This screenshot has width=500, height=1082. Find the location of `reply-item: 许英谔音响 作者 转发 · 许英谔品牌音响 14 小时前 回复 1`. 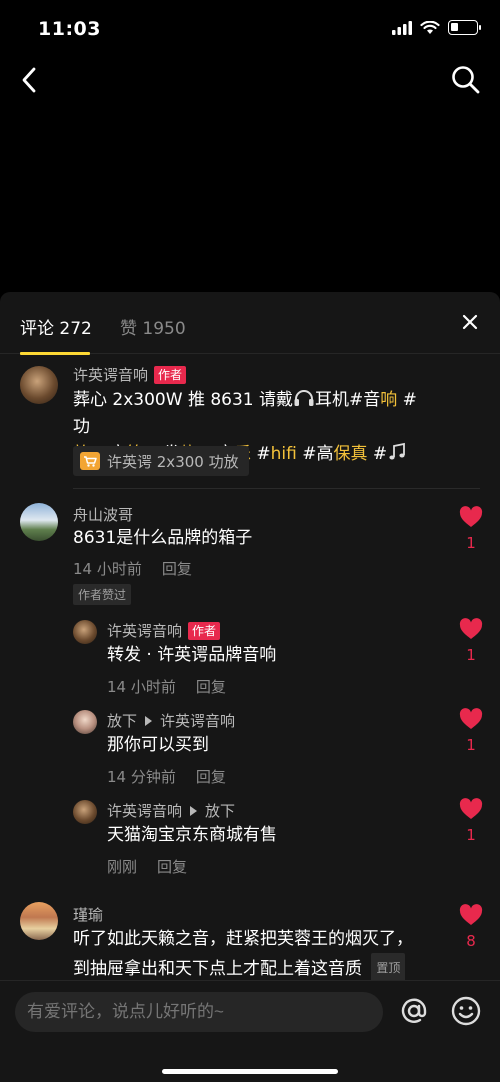

reply-item: 许英谔音响 作者 转发 · 许英谔品牌音响 14 小时前 回复 1 is located at coordinates (250, 661).